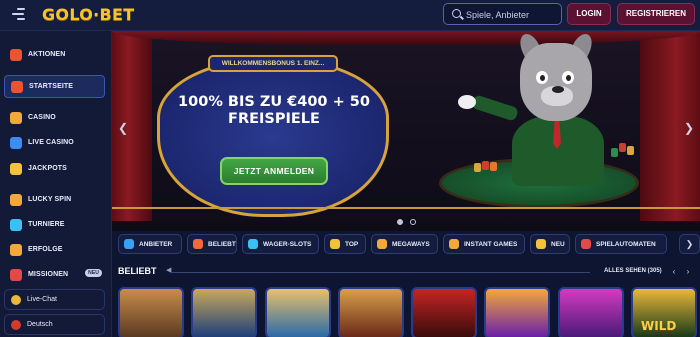 The width and height of the screenshot is (700, 337). What do you see at coordinates (335, 244) in the screenshot?
I see `star-icon` at bounding box center [335, 244].